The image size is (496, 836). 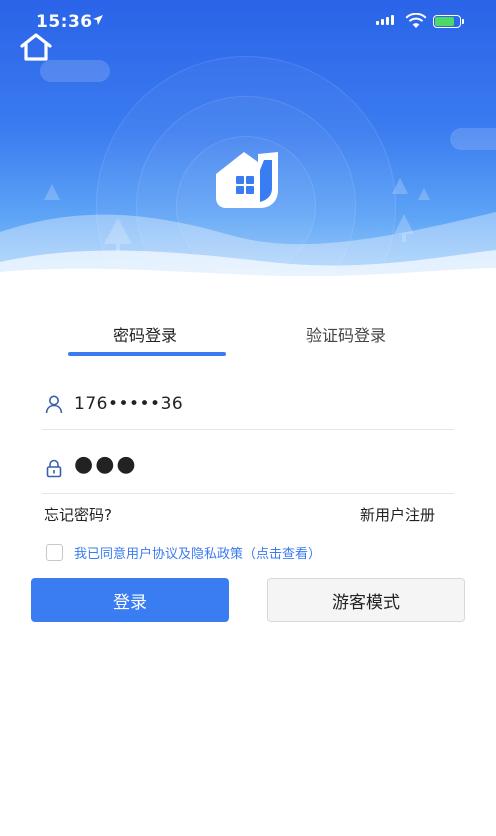 I want to click on status-time: 15:36, so click(x=64, y=22).